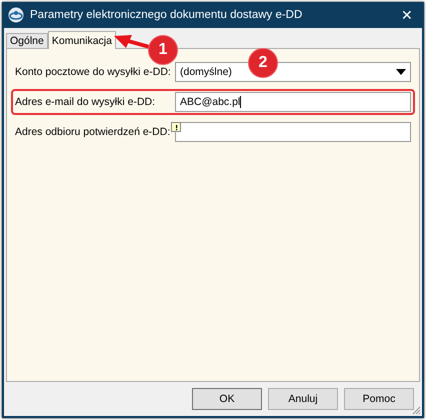 The height and width of the screenshot is (420, 426). What do you see at coordinates (93, 132) in the screenshot?
I see `field-label: Adres odbioru potwierdzeń e-DD:` at bounding box center [93, 132].